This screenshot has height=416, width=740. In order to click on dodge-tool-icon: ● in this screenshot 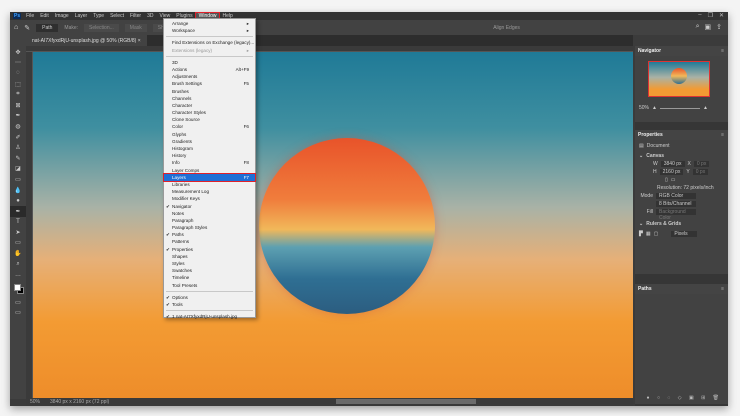, I will do `click(18, 200)`.